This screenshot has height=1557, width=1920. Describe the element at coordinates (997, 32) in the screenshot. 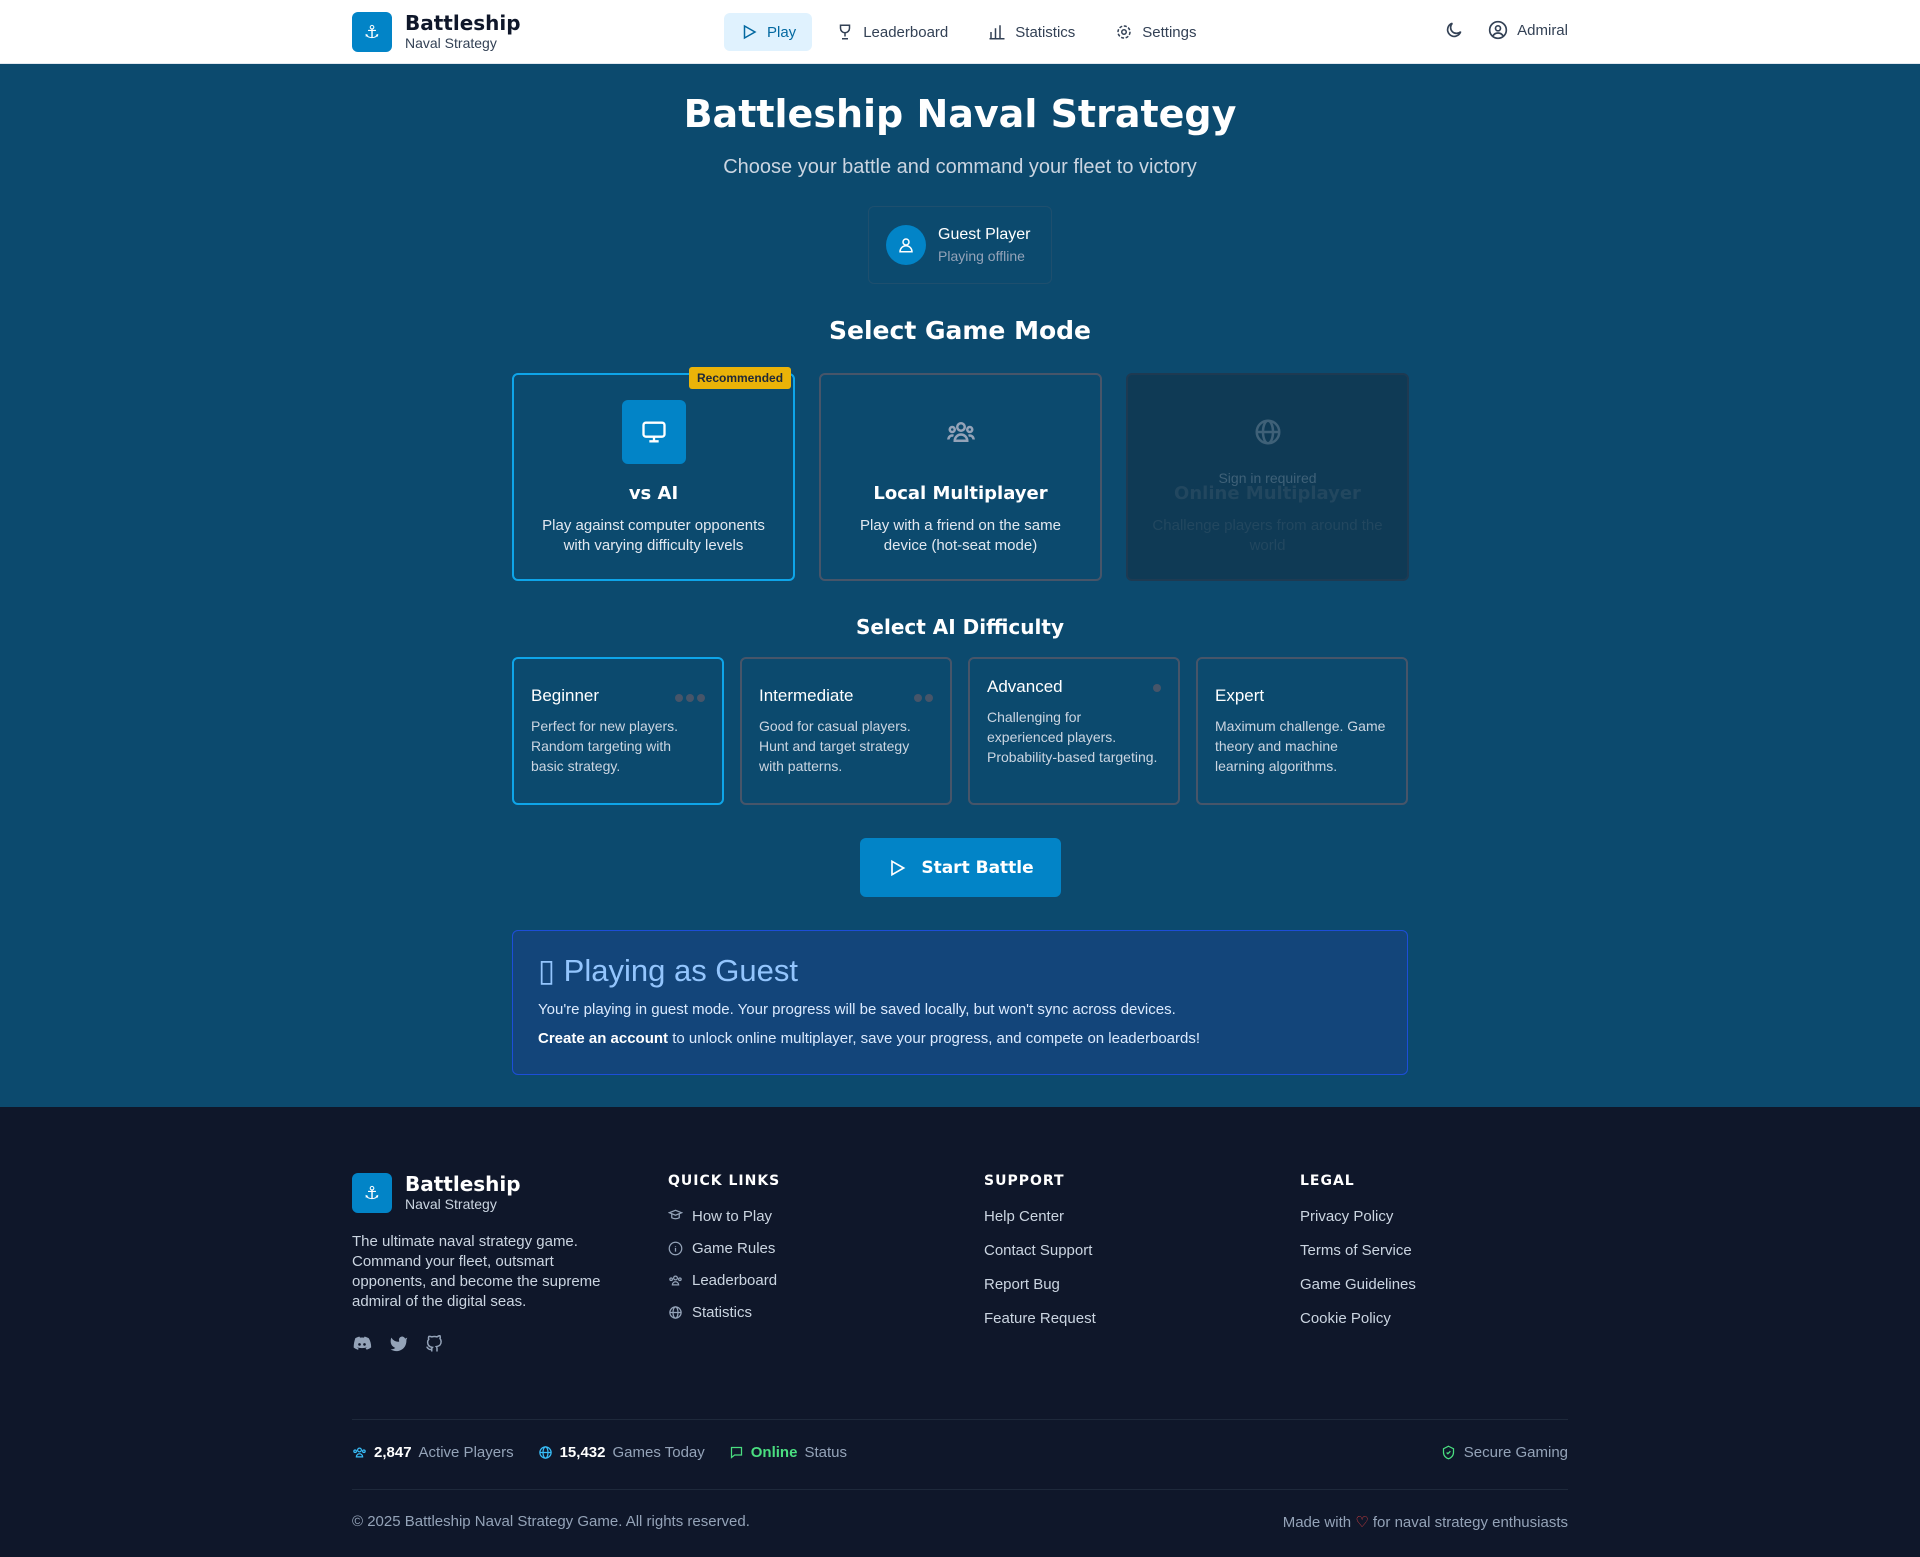

I see `bar-chart-icon` at that location.